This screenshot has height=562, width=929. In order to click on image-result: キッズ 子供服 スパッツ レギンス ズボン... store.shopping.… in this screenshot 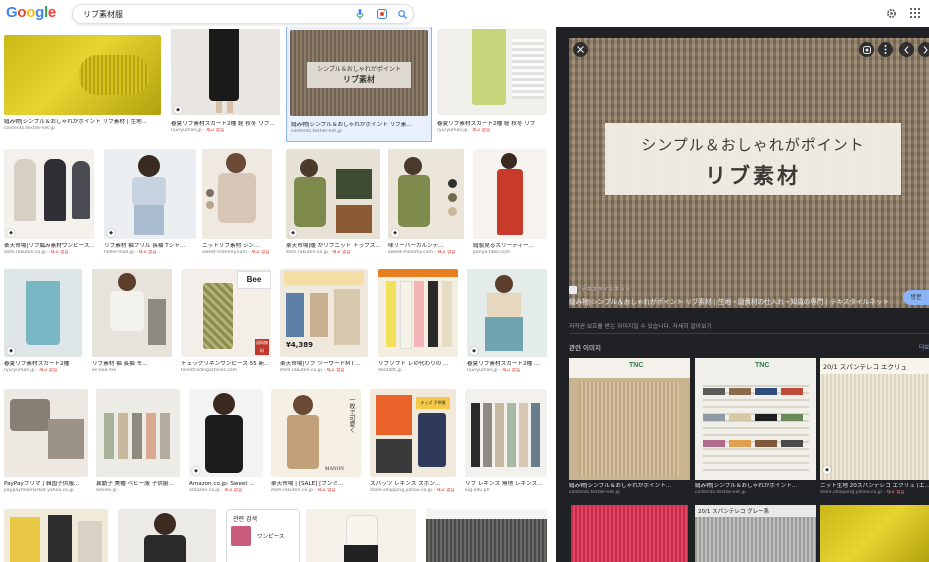, I will do `click(413, 445)`.